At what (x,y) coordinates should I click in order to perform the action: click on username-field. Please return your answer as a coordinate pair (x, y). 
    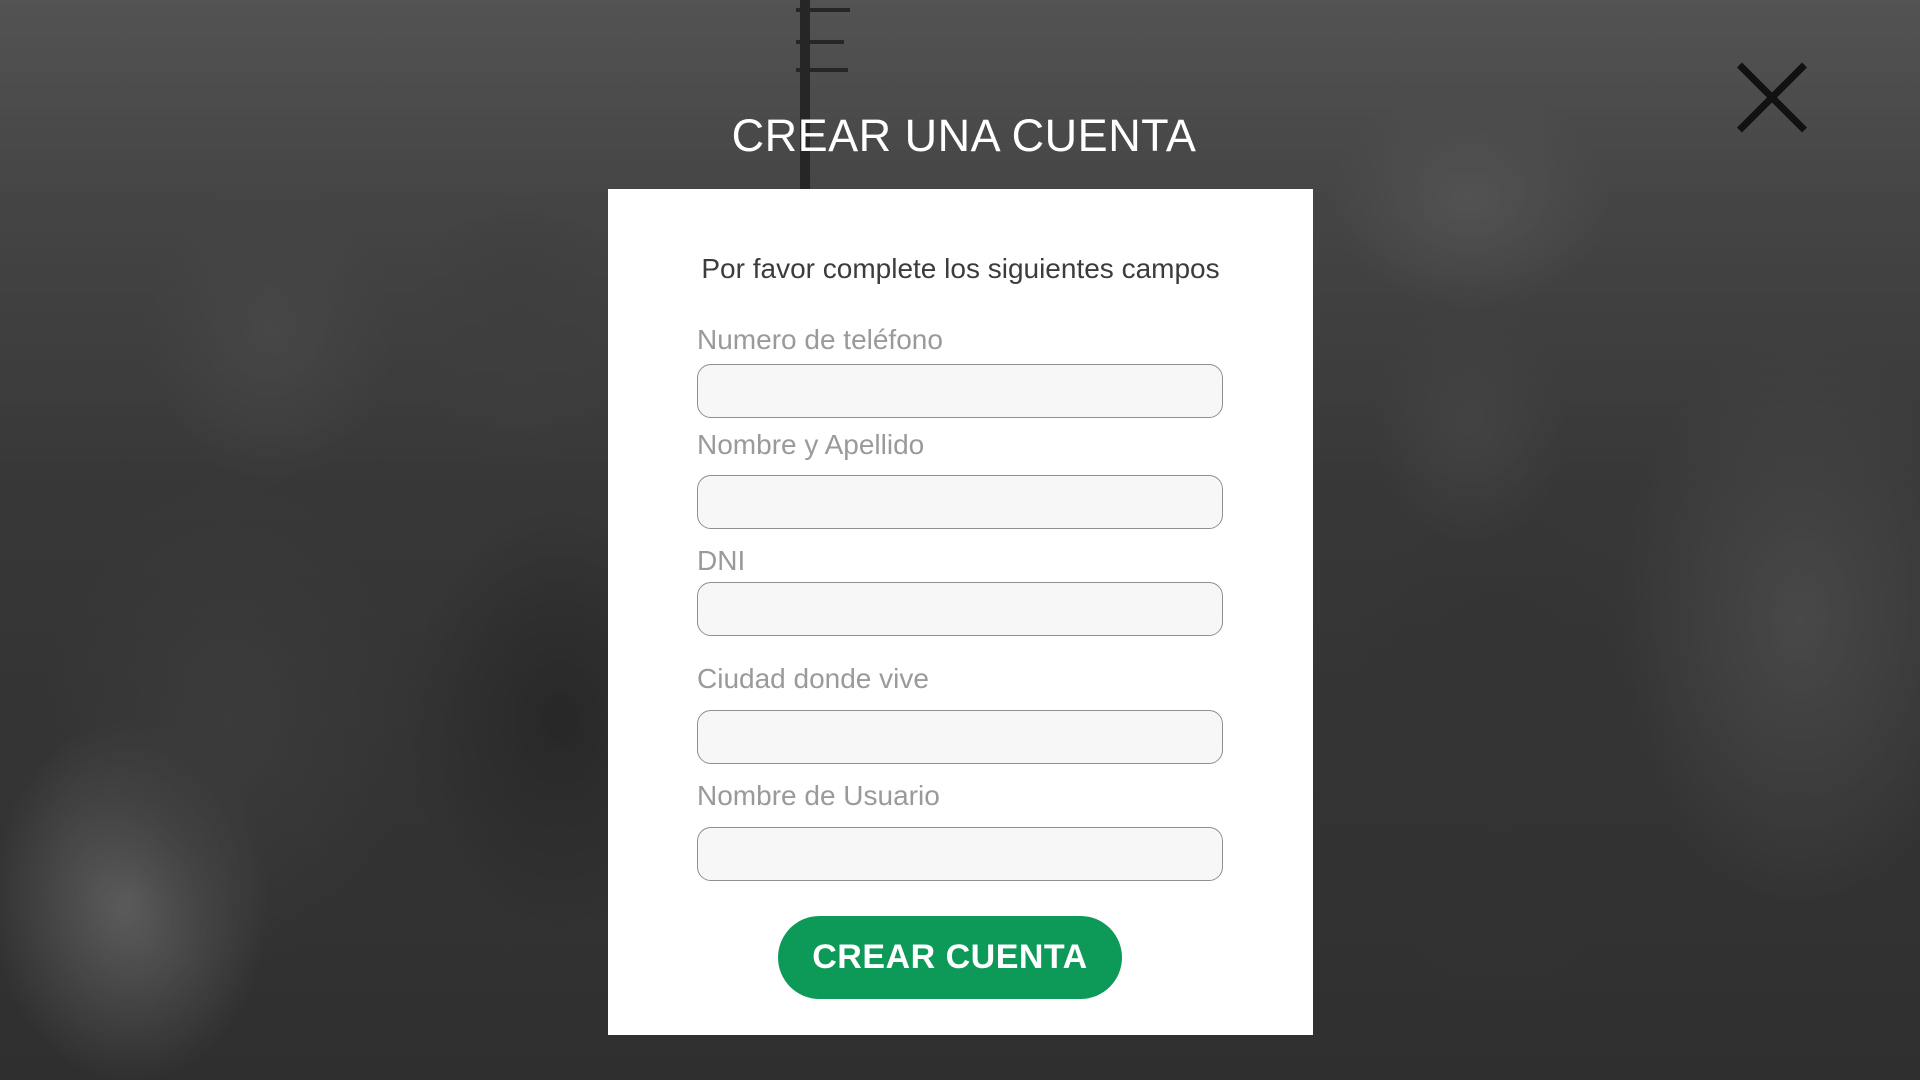
    Looking at the image, I should click on (960, 854).